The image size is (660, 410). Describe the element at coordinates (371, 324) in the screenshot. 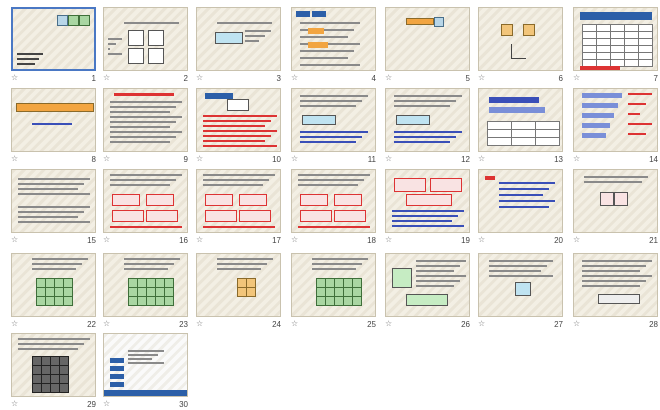

I see `slide-number: 25` at that location.